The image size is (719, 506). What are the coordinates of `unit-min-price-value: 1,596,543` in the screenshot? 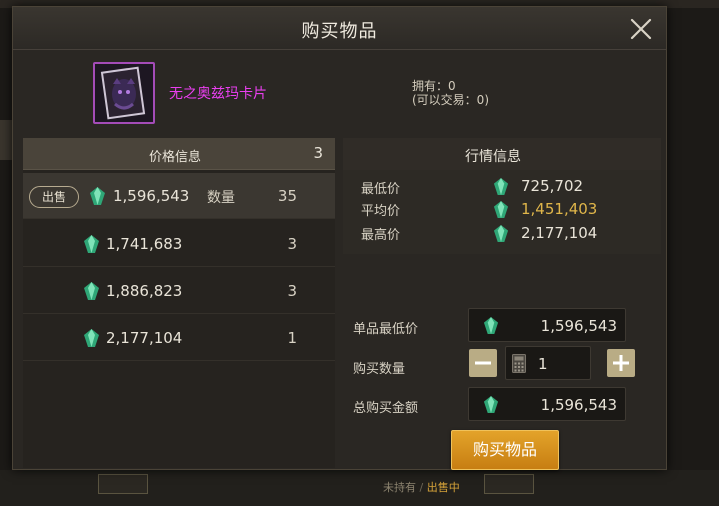 It's located at (578, 326).